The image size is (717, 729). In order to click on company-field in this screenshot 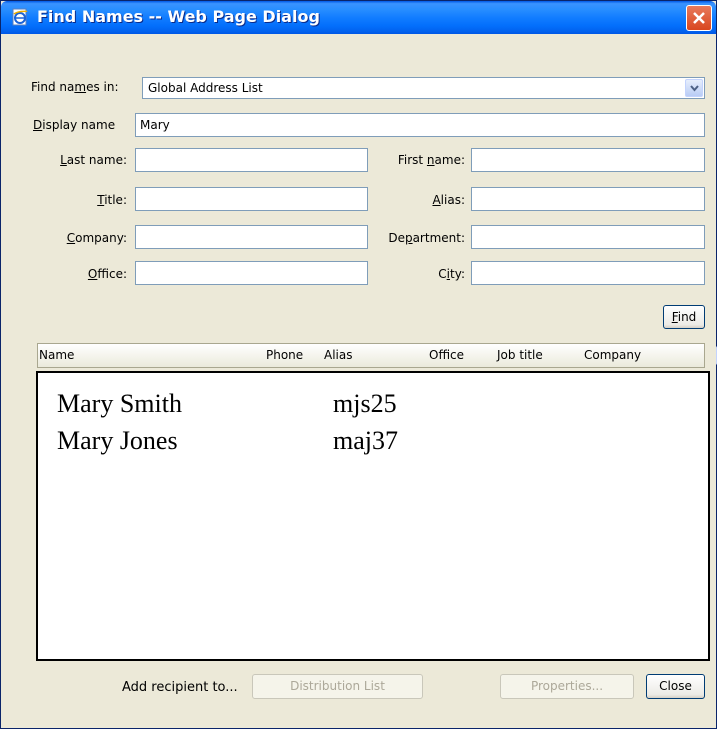, I will do `click(251, 237)`.